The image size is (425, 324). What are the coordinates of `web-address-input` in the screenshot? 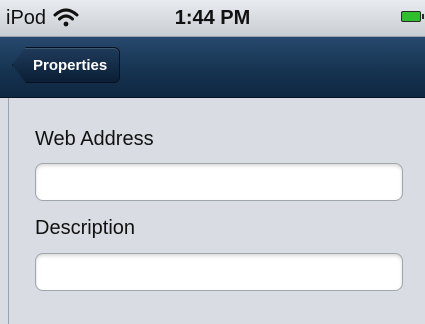 It's located at (219, 182).